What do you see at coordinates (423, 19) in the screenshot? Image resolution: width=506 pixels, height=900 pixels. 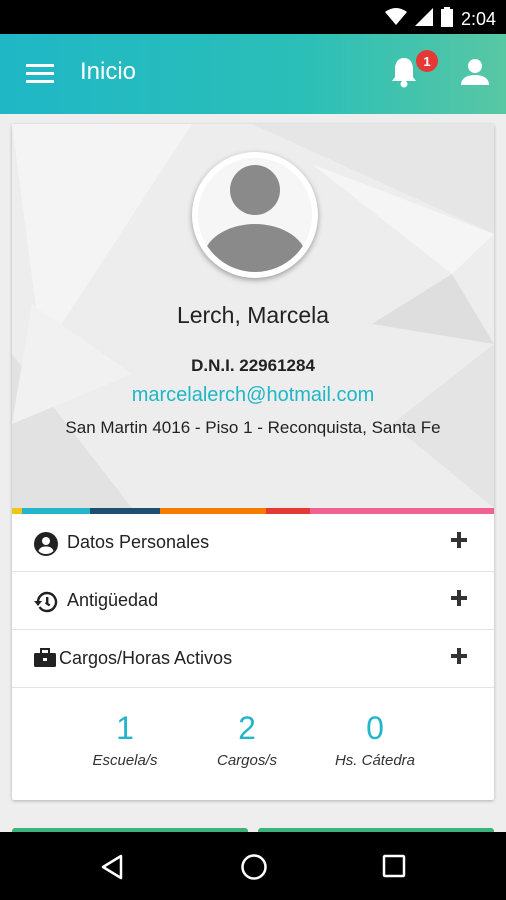 I see `signal-icon` at bounding box center [423, 19].